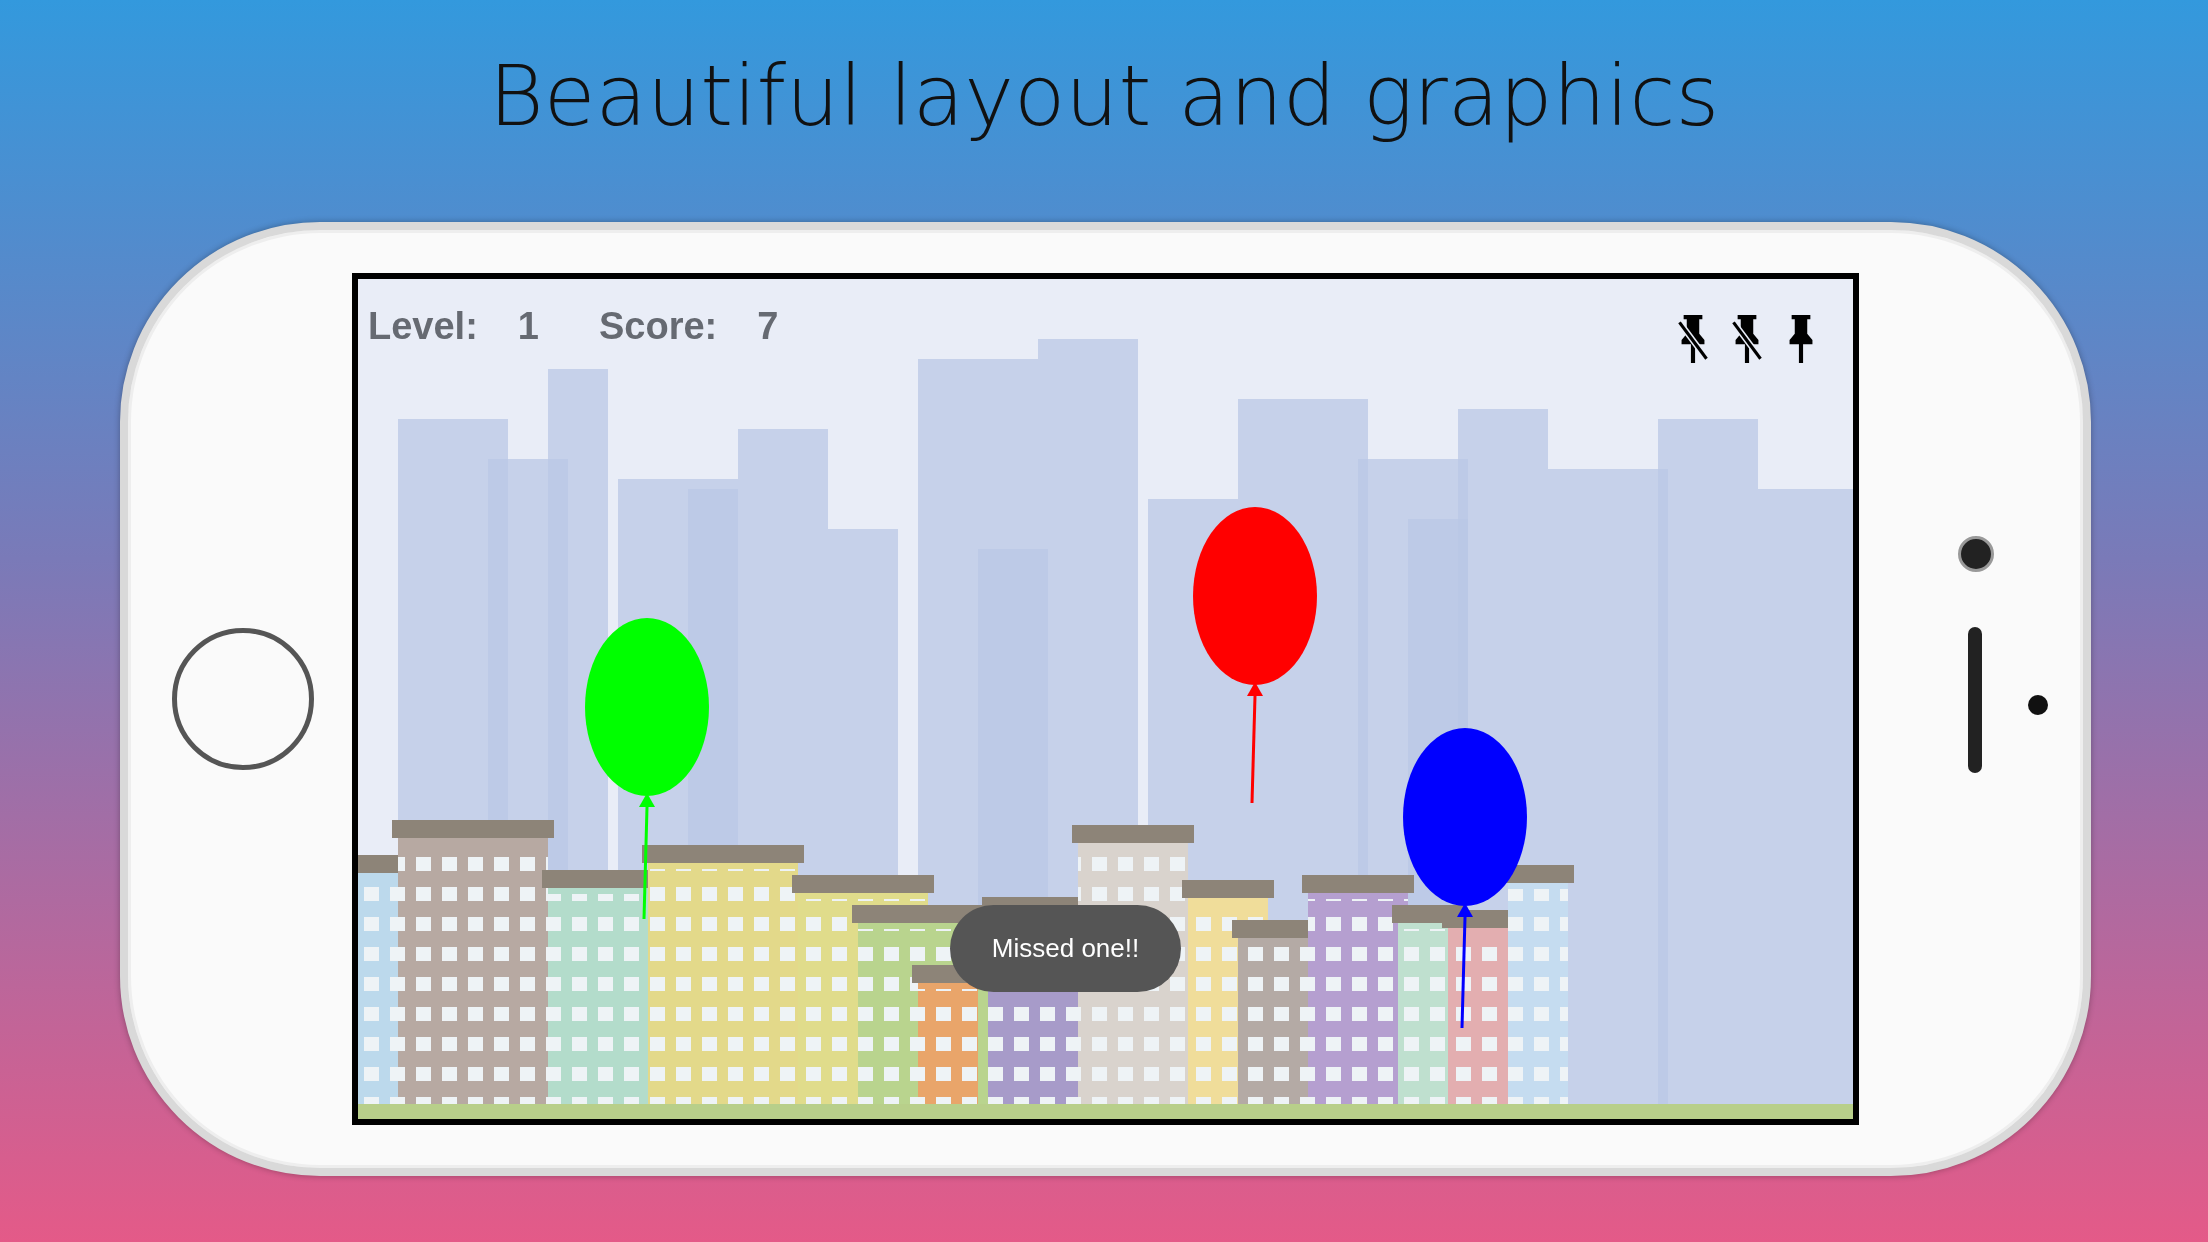 The height and width of the screenshot is (1242, 2208). Describe the element at coordinates (1104, 96) in the screenshot. I see `headline: Beautiful layout and graphics` at that location.